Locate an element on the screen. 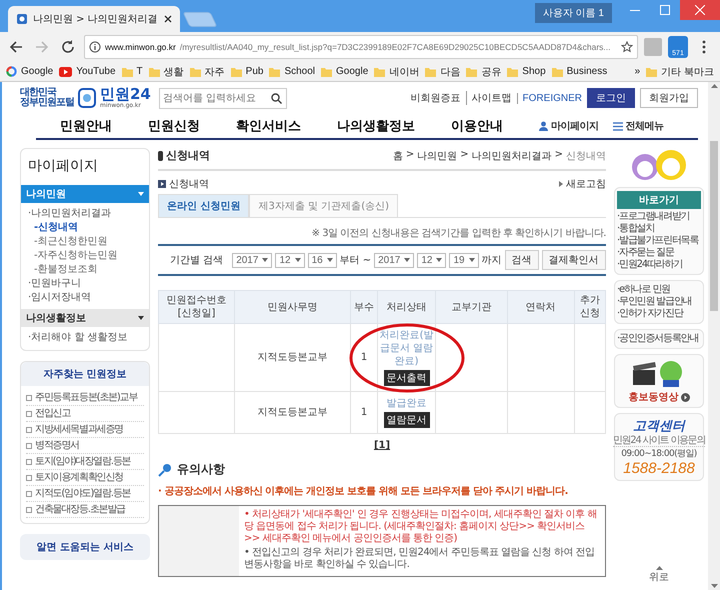  sidebar-section: 나의민원 is located at coordinates (85, 194).